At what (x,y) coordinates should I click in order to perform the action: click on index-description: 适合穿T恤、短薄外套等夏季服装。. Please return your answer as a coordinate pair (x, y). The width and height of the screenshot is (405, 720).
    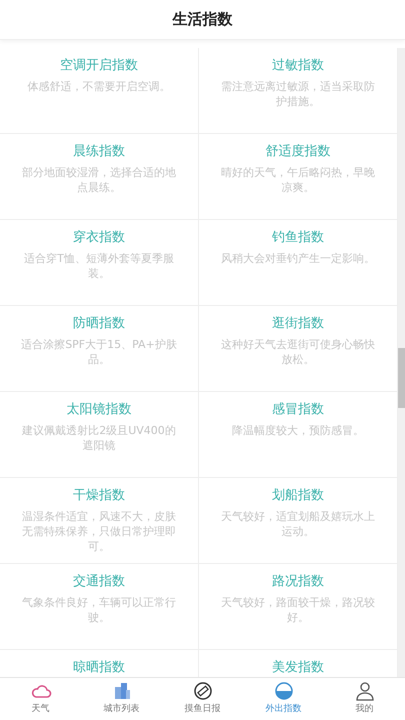
    Looking at the image, I should click on (99, 265).